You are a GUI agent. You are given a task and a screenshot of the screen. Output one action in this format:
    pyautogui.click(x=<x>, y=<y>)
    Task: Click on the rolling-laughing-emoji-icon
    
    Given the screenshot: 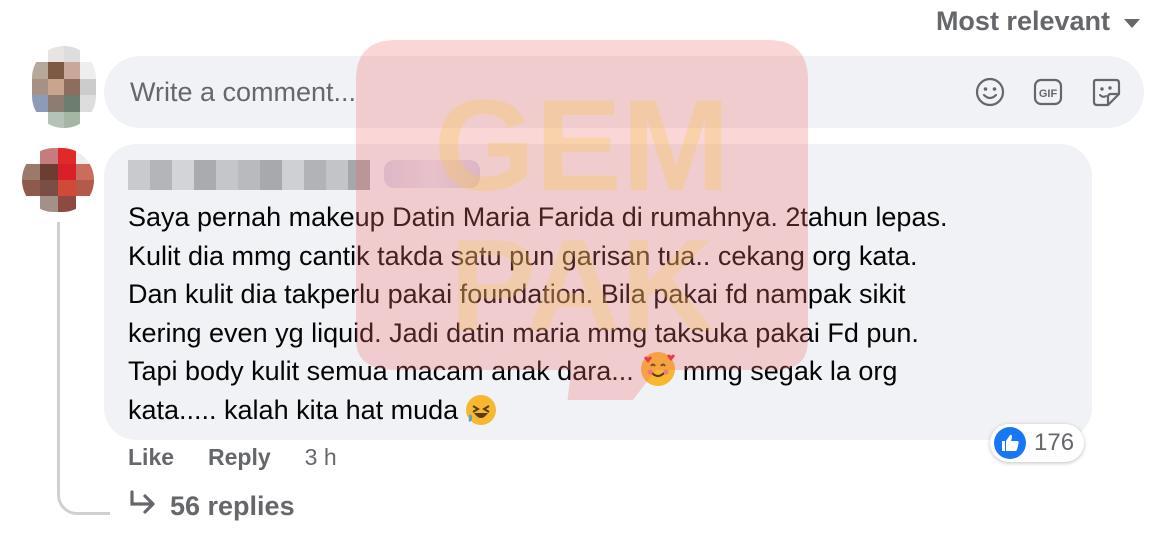 What is the action you would take?
    pyautogui.click(x=480, y=409)
    